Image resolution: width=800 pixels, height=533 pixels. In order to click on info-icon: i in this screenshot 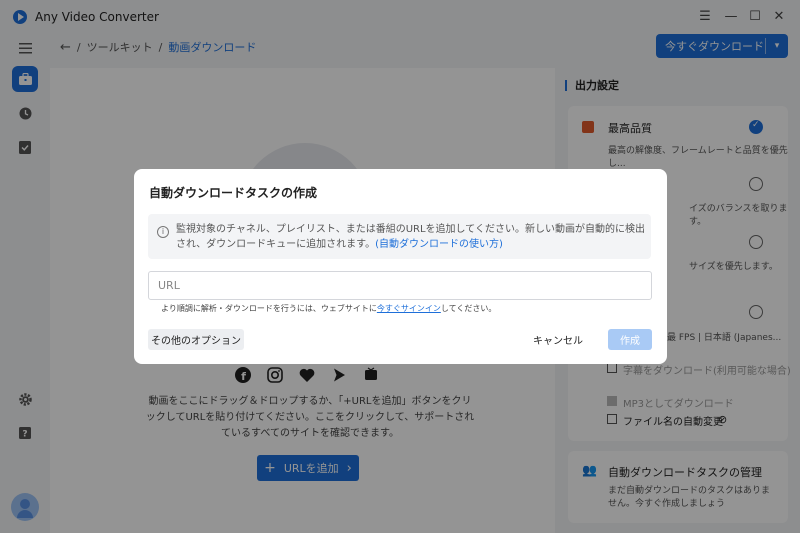, I will do `click(163, 232)`.